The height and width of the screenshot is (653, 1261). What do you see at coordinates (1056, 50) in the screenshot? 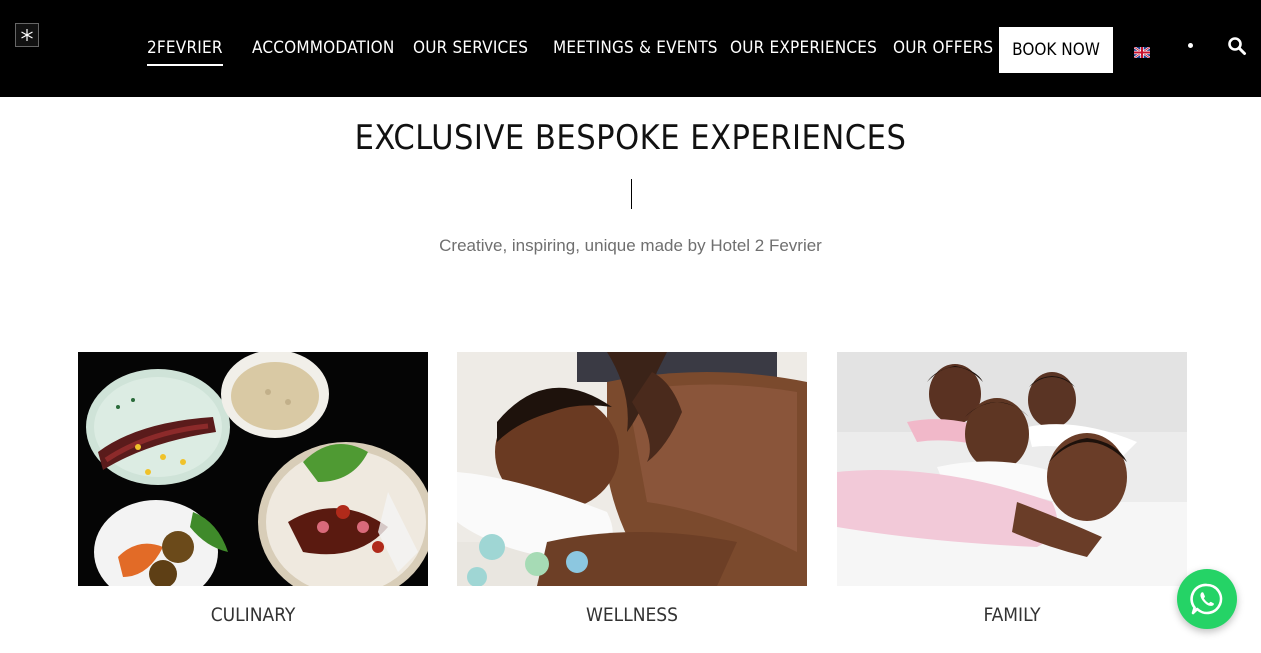
I see `book-now-button: BOOK NOW` at bounding box center [1056, 50].